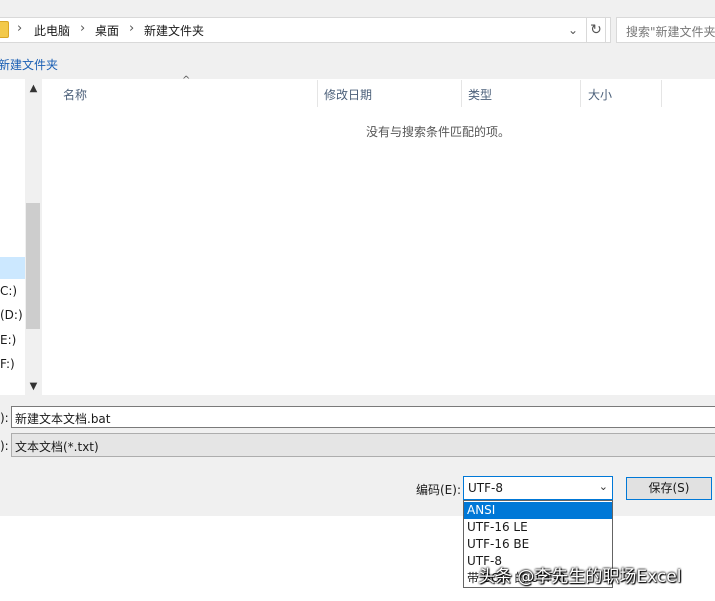 The height and width of the screenshot is (601, 715). I want to click on filename-input: 新建文本文档.bat, so click(363, 417).